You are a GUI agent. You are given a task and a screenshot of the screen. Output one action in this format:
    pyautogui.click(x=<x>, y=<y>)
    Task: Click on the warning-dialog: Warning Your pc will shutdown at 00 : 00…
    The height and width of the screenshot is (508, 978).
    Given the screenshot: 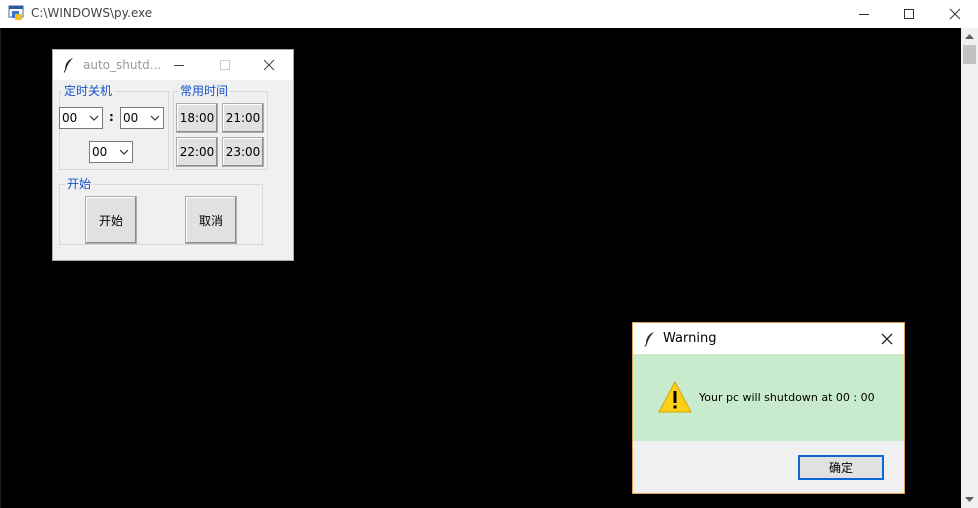 What is the action you would take?
    pyautogui.click(x=768, y=408)
    